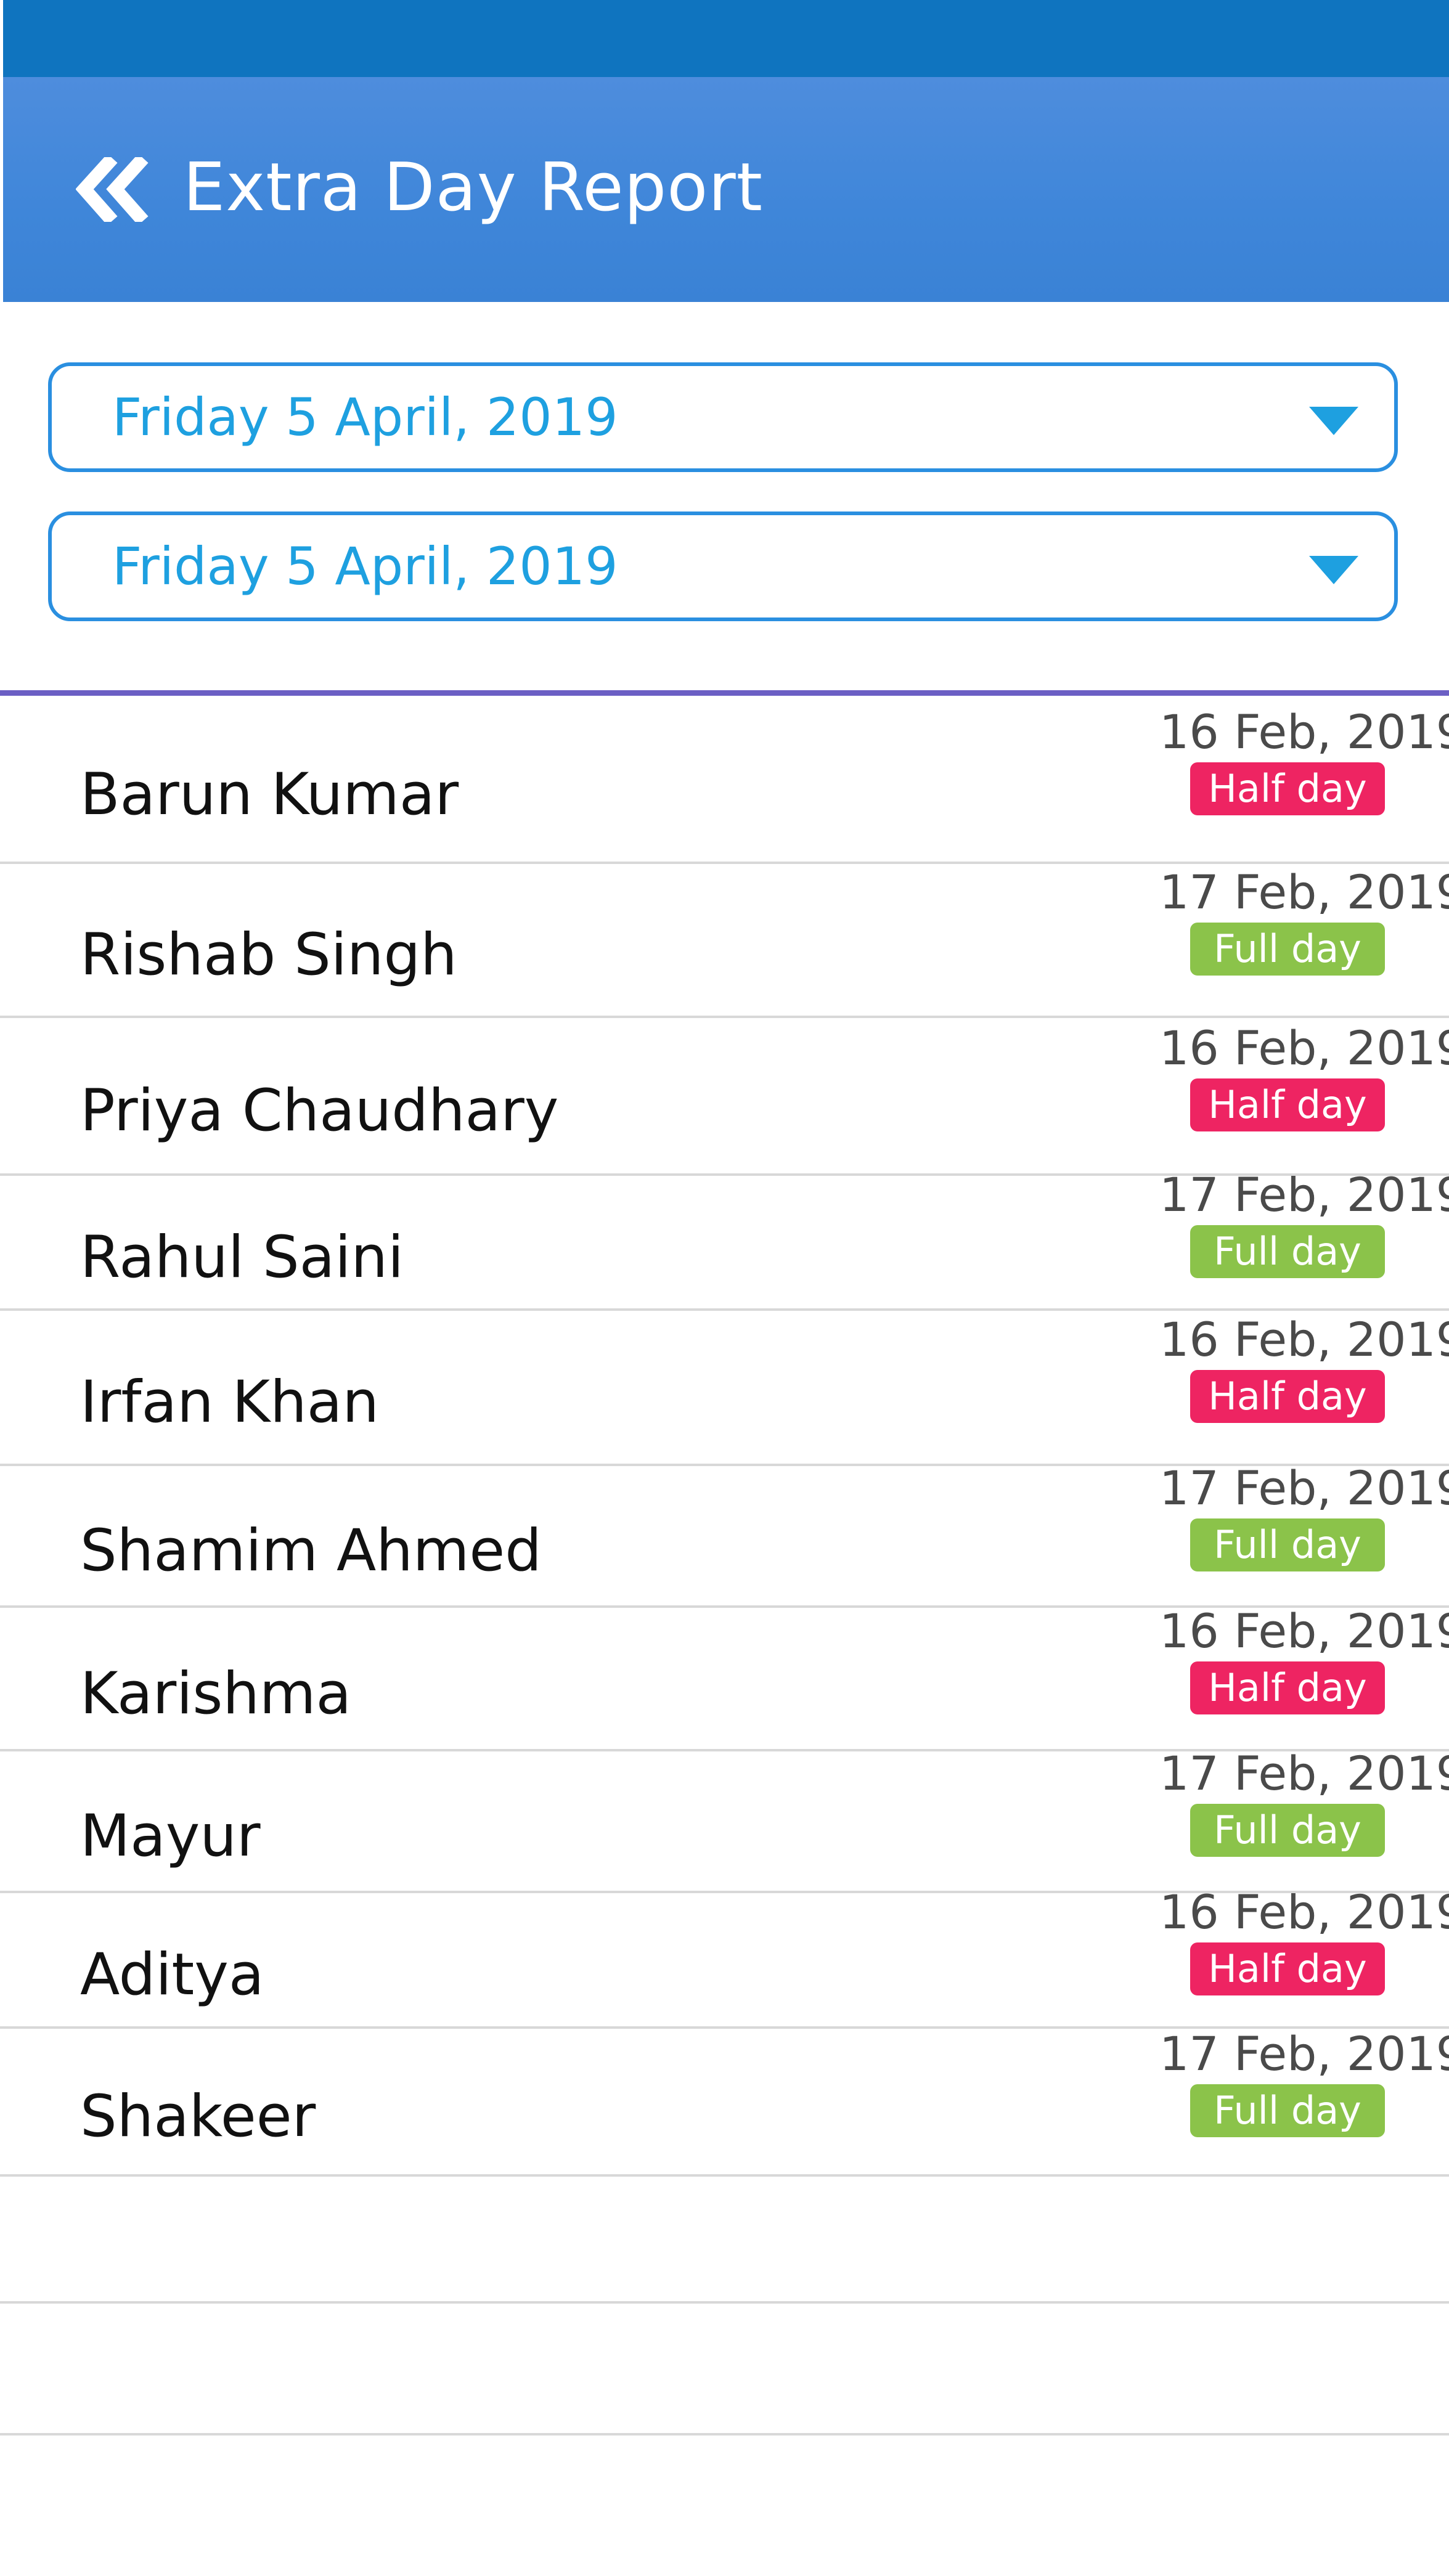 This screenshot has width=1449, height=2576. I want to click on list-item: Rishab Singh 17 Feb, 2019 Full day, so click(724, 940).